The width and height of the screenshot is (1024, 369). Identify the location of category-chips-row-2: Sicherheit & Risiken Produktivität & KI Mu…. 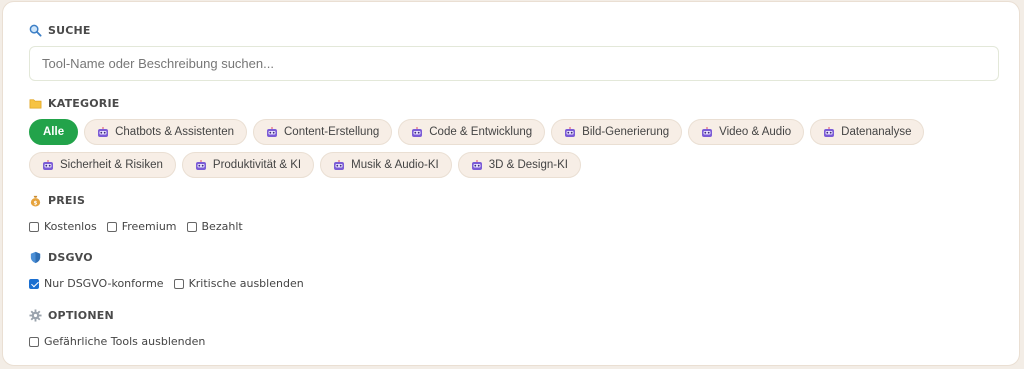
(305, 165).